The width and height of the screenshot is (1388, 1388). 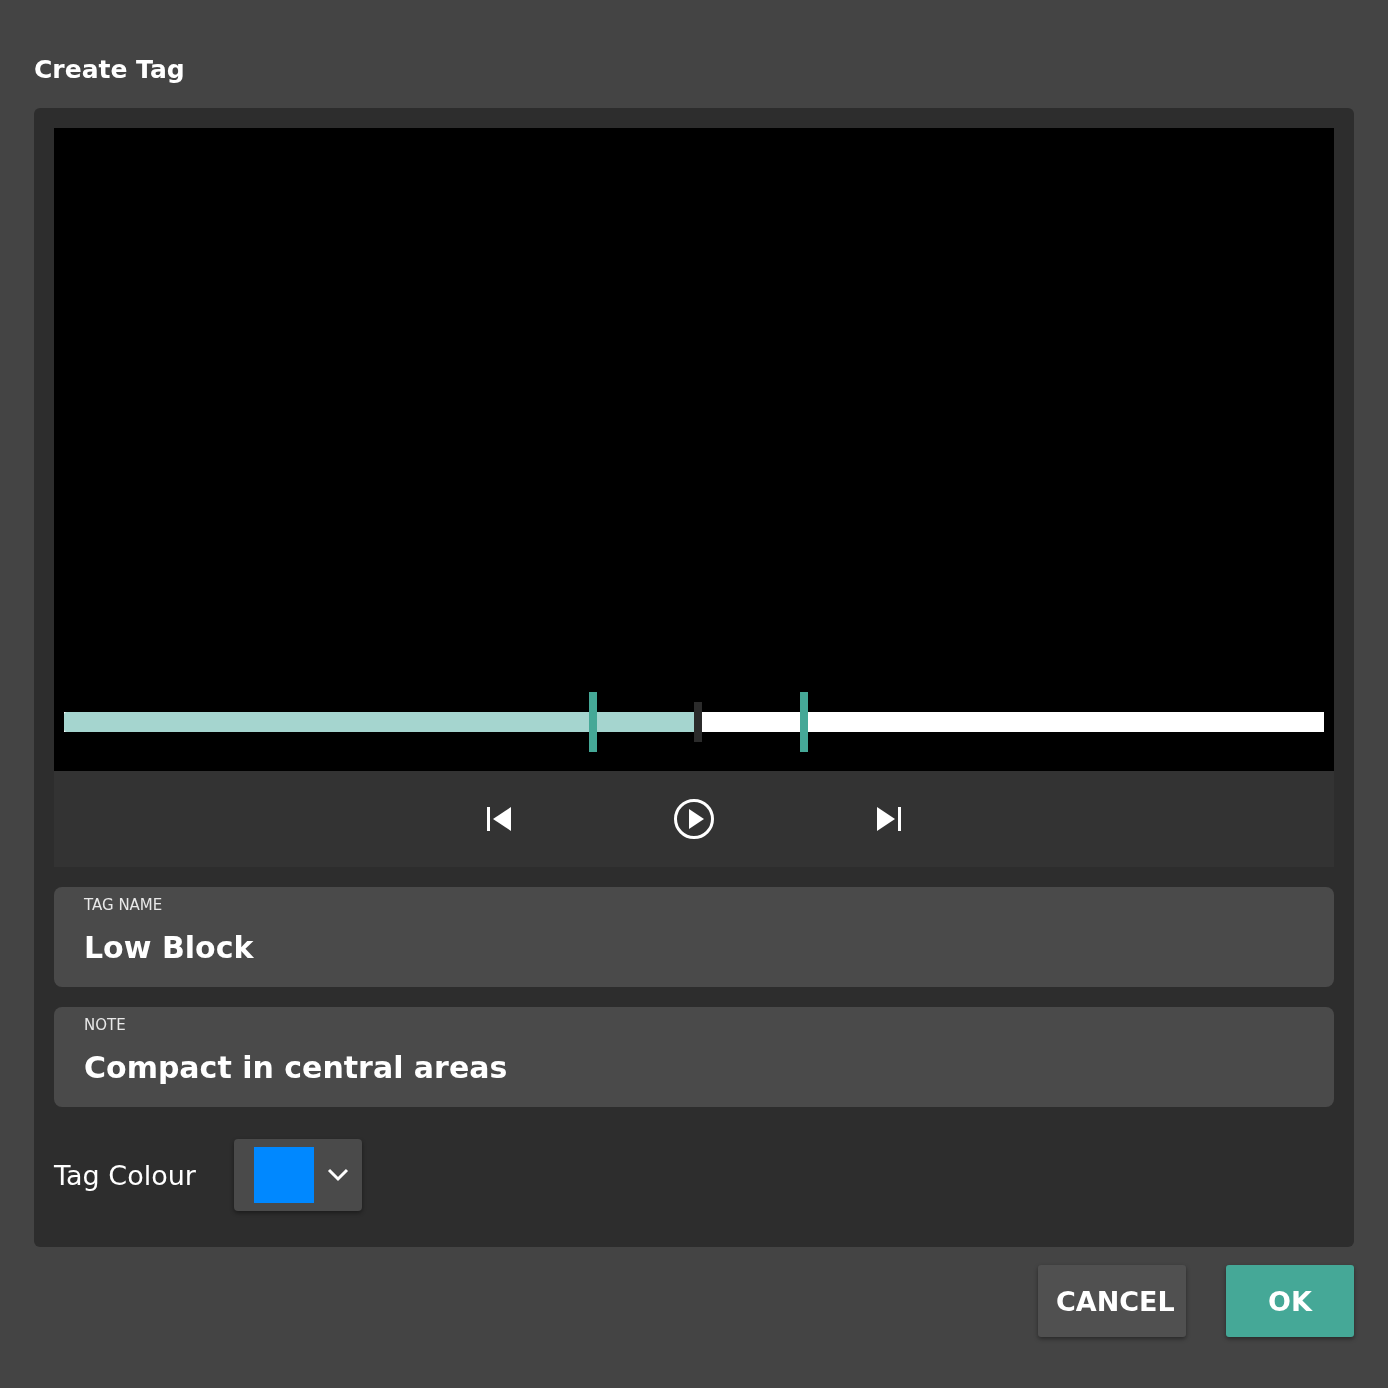 What do you see at coordinates (1112, 1301) in the screenshot?
I see `cancel-button: CANCEL` at bounding box center [1112, 1301].